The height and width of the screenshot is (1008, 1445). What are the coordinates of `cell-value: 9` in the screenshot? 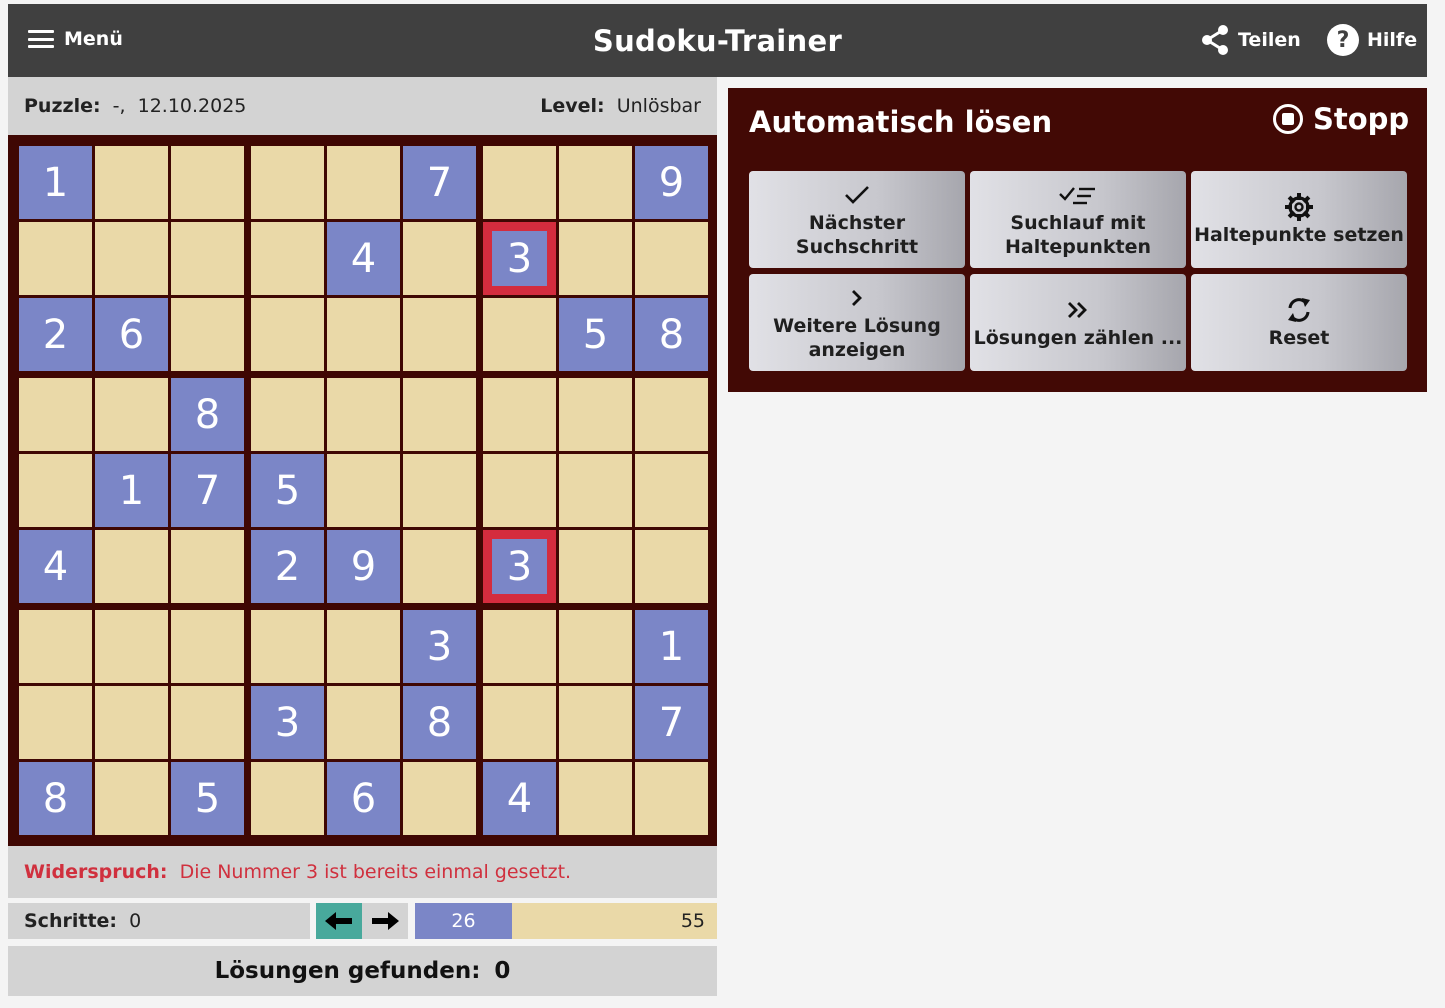 It's located at (363, 566).